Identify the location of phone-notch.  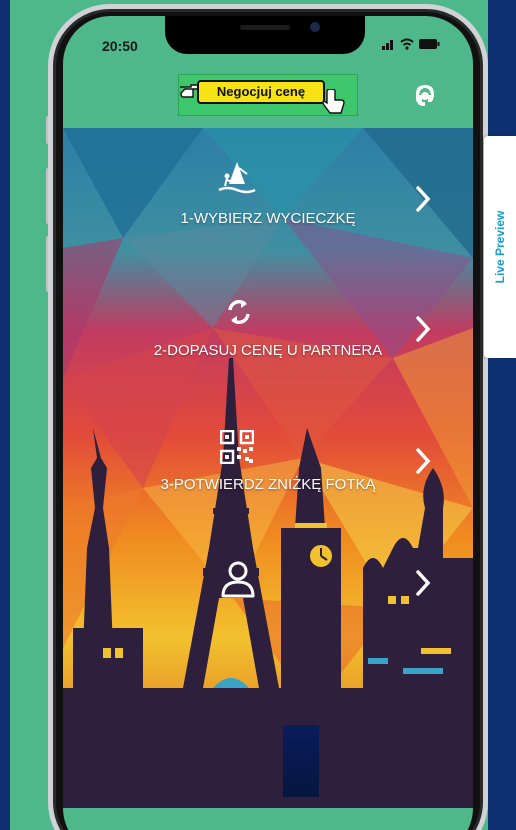
(265, 35).